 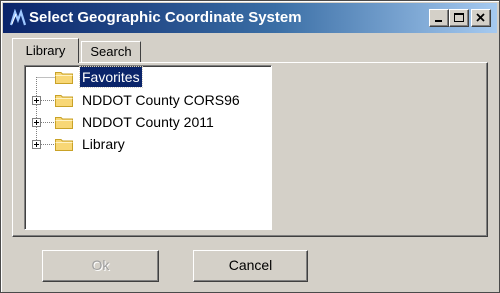 I want to click on tab-library: Library, so click(x=45, y=50).